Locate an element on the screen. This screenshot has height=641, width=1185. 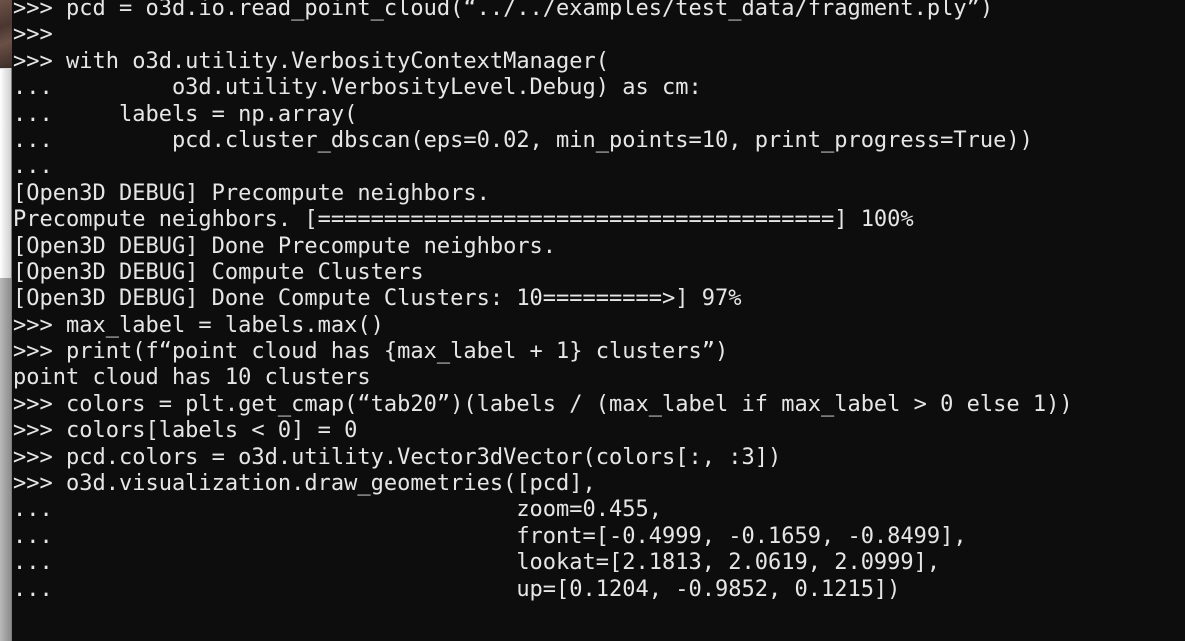
vertical-scrollbar is located at coordinates (6, 320).